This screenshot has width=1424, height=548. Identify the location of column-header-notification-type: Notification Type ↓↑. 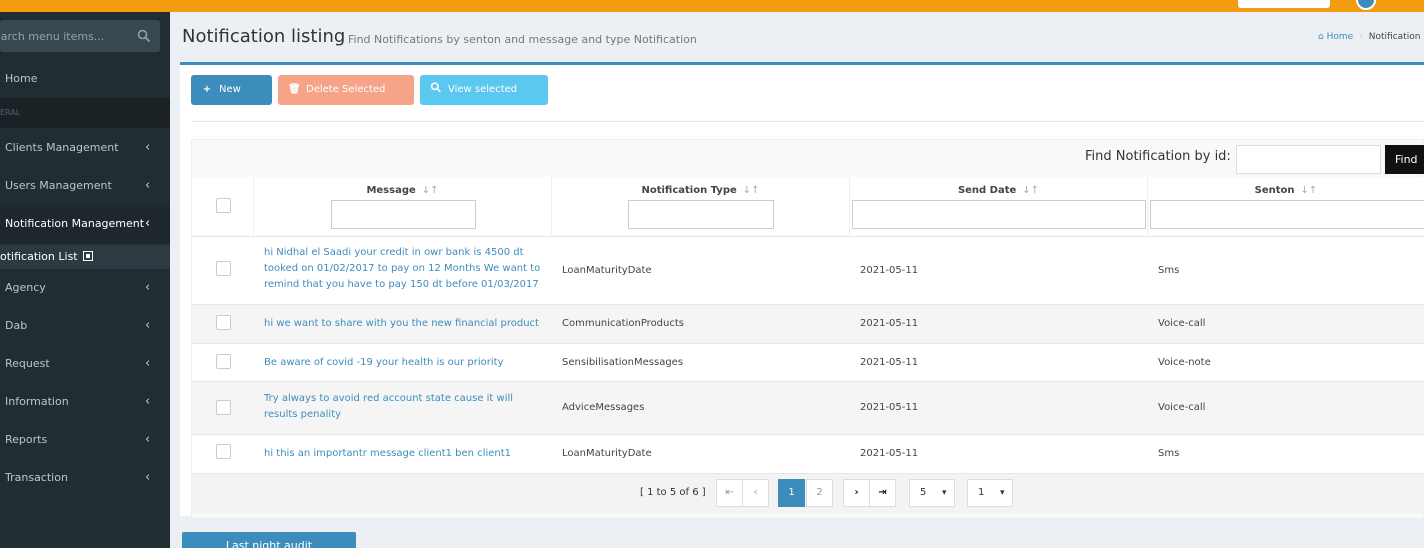
(701, 206).